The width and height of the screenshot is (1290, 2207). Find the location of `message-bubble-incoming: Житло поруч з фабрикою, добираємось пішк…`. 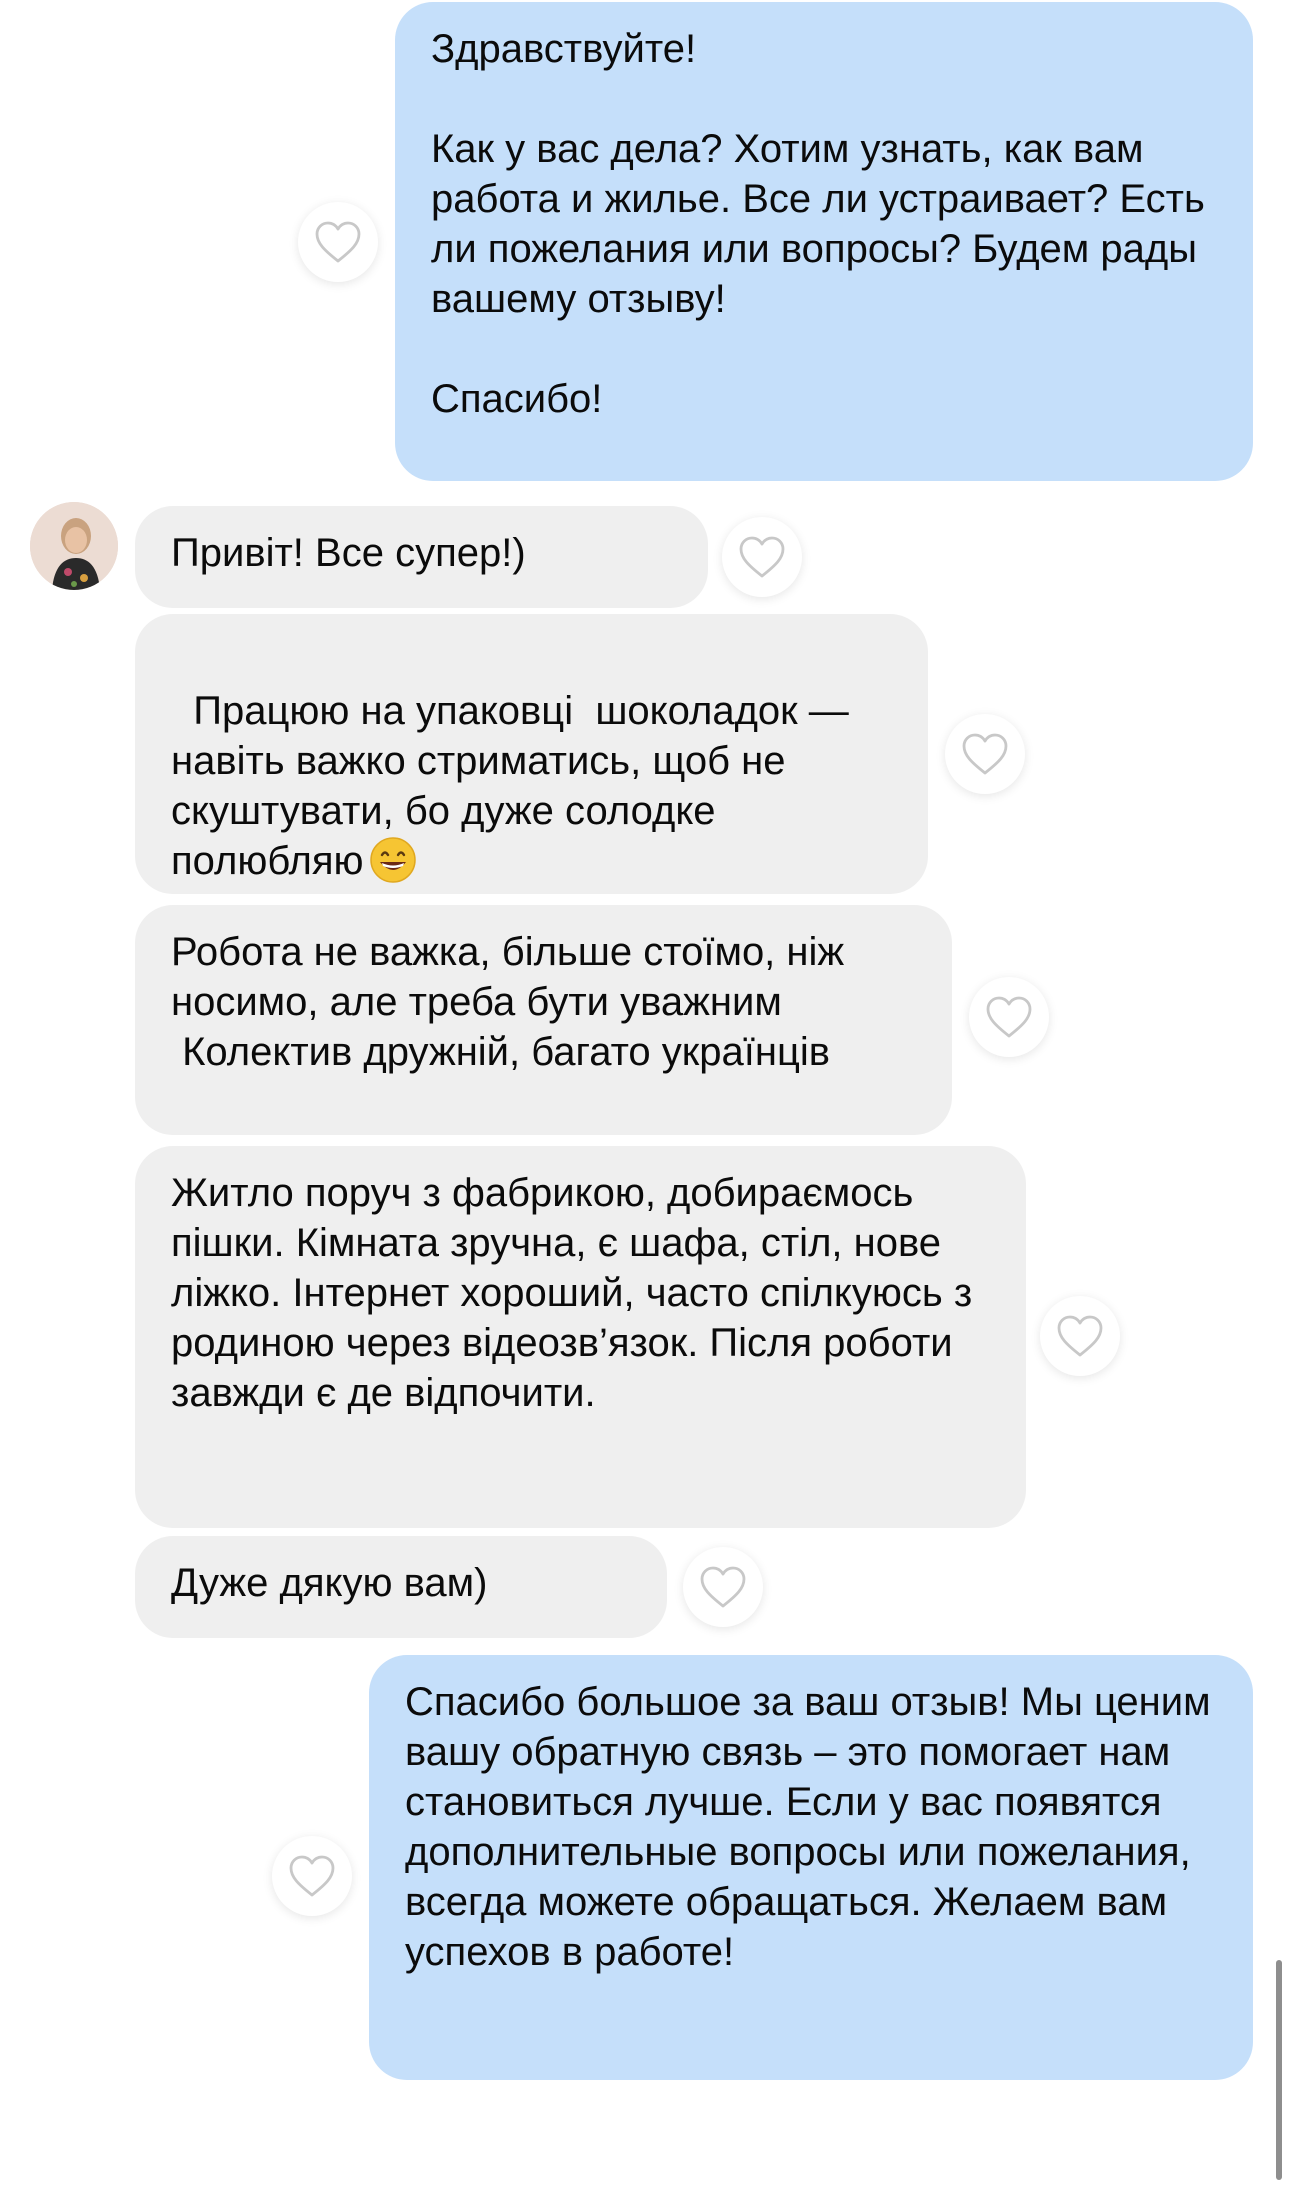

message-bubble-incoming: Житло поруч з фабрикою, добираємось пішк… is located at coordinates (580, 1337).